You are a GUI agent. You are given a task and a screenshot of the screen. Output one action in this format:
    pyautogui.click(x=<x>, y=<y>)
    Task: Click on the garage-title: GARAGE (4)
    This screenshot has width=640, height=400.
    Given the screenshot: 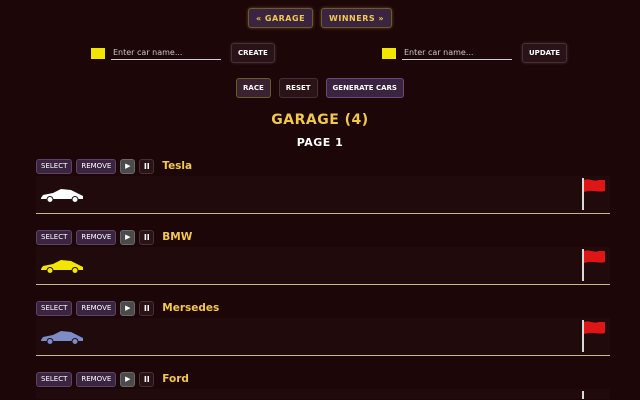 What is the action you would take?
    pyautogui.click(x=320, y=120)
    